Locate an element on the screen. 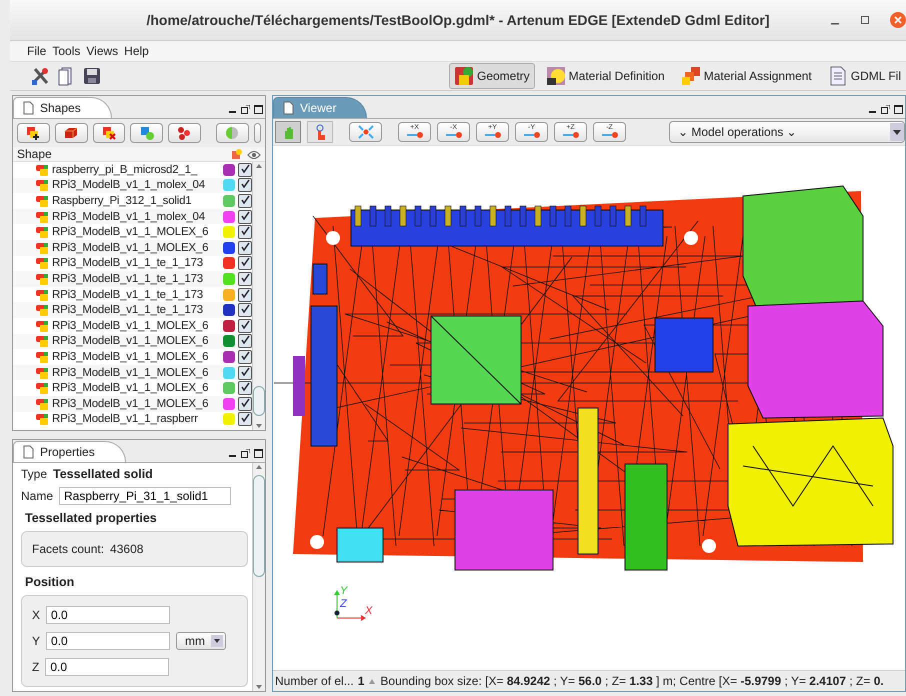 Image resolution: width=906 pixels, height=696 pixels. unit-dropdown: mm is located at coordinates (201, 641).